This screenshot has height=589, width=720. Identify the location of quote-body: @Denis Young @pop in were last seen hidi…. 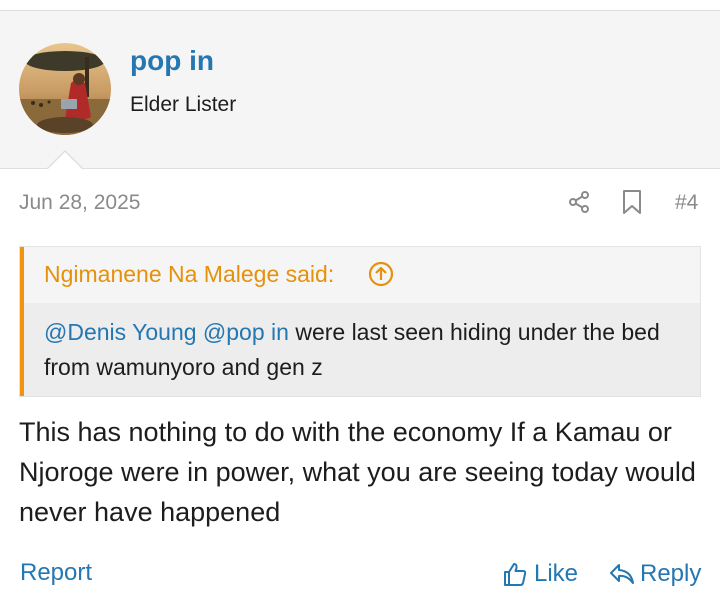
(360, 349).